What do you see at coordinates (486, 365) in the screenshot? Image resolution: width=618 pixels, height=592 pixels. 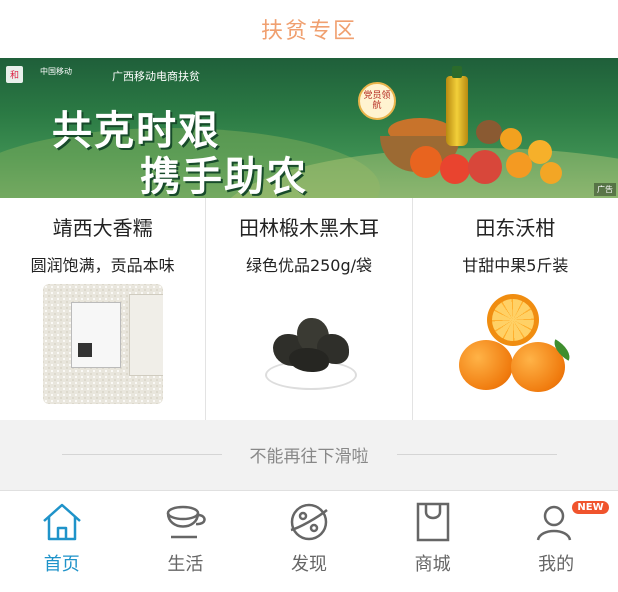 I see `orange` at bounding box center [486, 365].